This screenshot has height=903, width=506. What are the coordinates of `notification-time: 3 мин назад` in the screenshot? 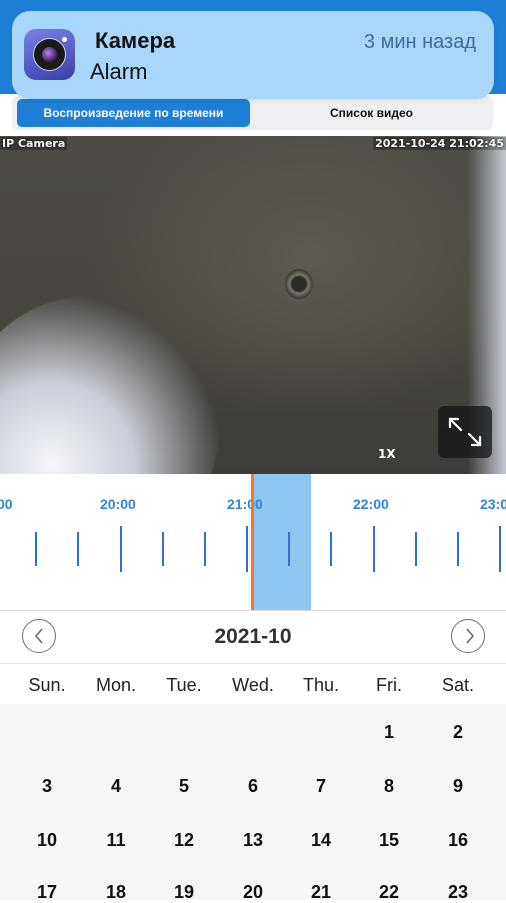 It's located at (419, 42).